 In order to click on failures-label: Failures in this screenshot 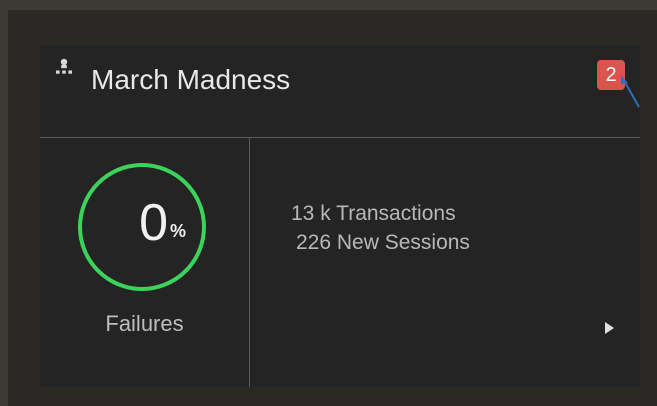, I will do `click(144, 323)`.